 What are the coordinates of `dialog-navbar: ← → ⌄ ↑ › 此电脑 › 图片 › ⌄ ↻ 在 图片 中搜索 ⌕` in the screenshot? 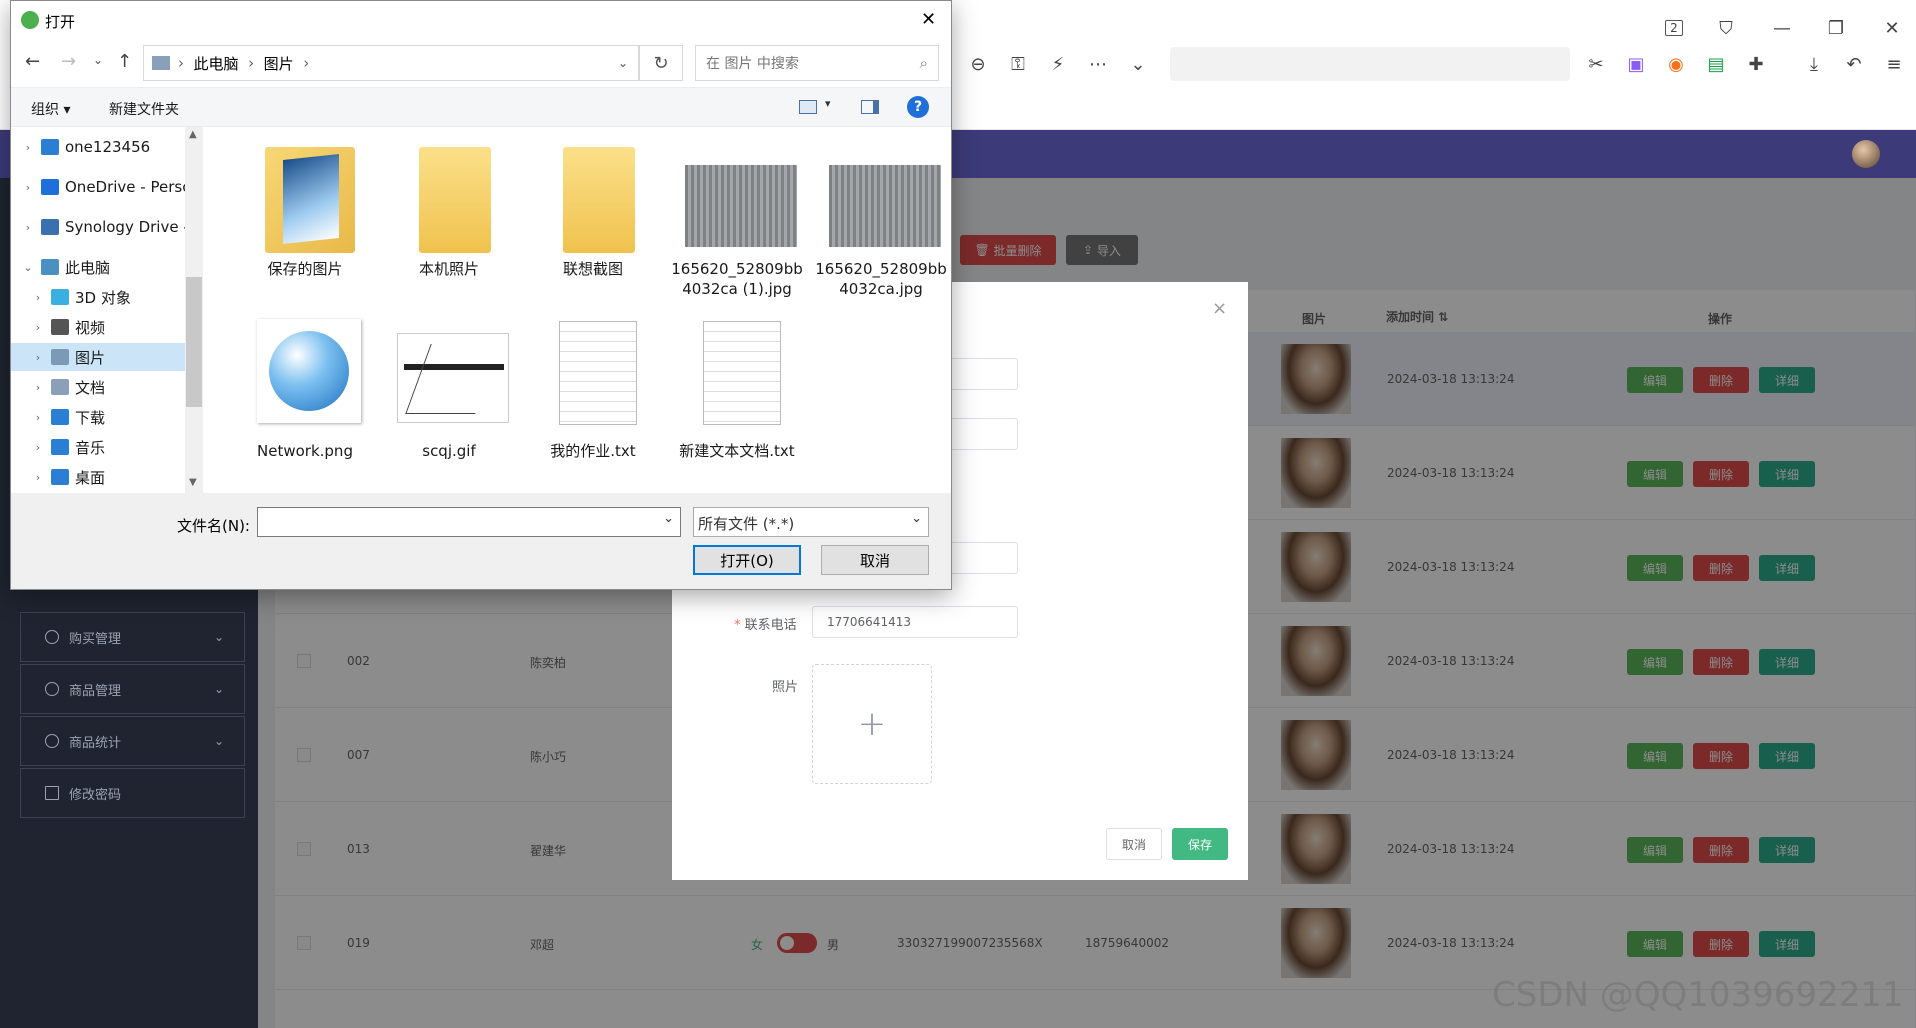 It's located at (481, 63).